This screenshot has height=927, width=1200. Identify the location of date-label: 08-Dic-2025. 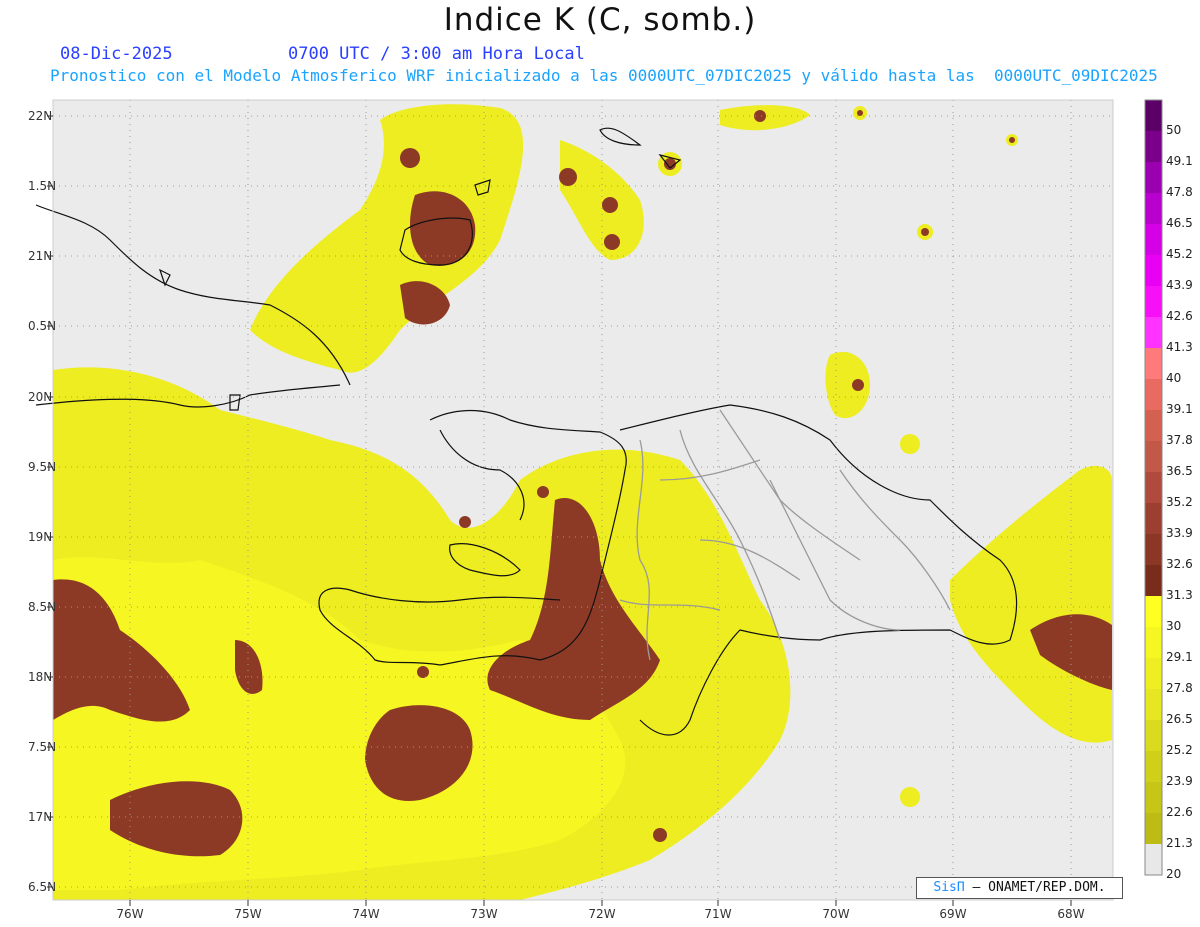
(116, 54).